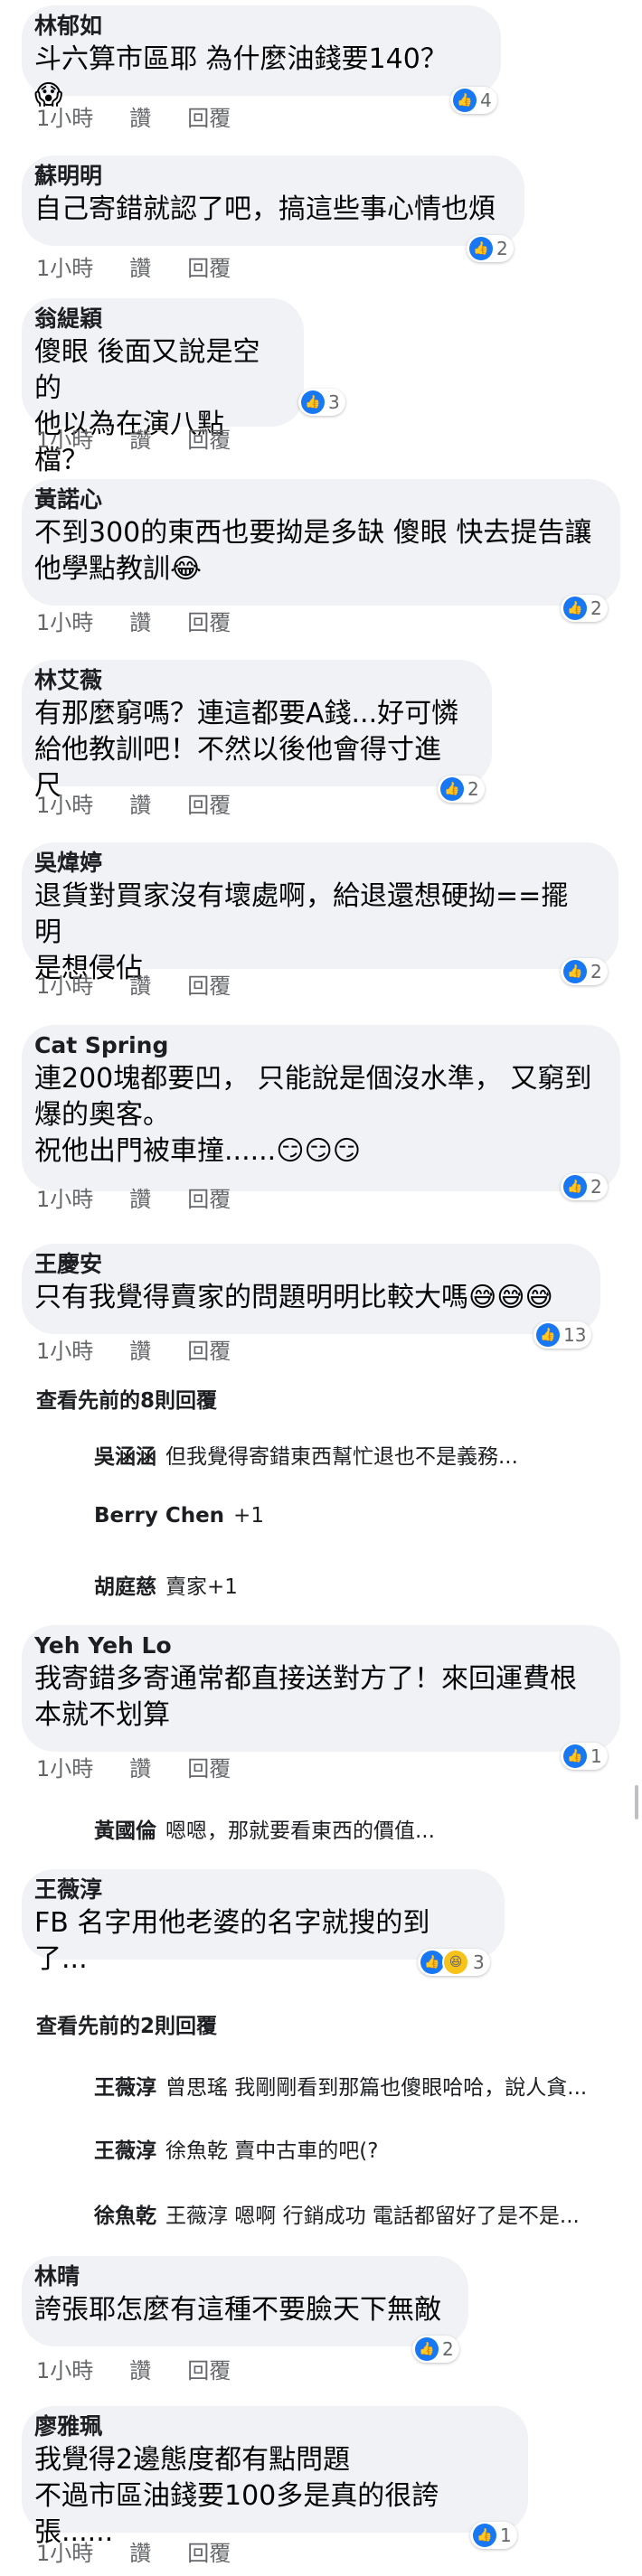 Image resolution: width=642 pixels, height=2576 pixels. I want to click on commenter-name: 林艾薇, so click(250, 680).